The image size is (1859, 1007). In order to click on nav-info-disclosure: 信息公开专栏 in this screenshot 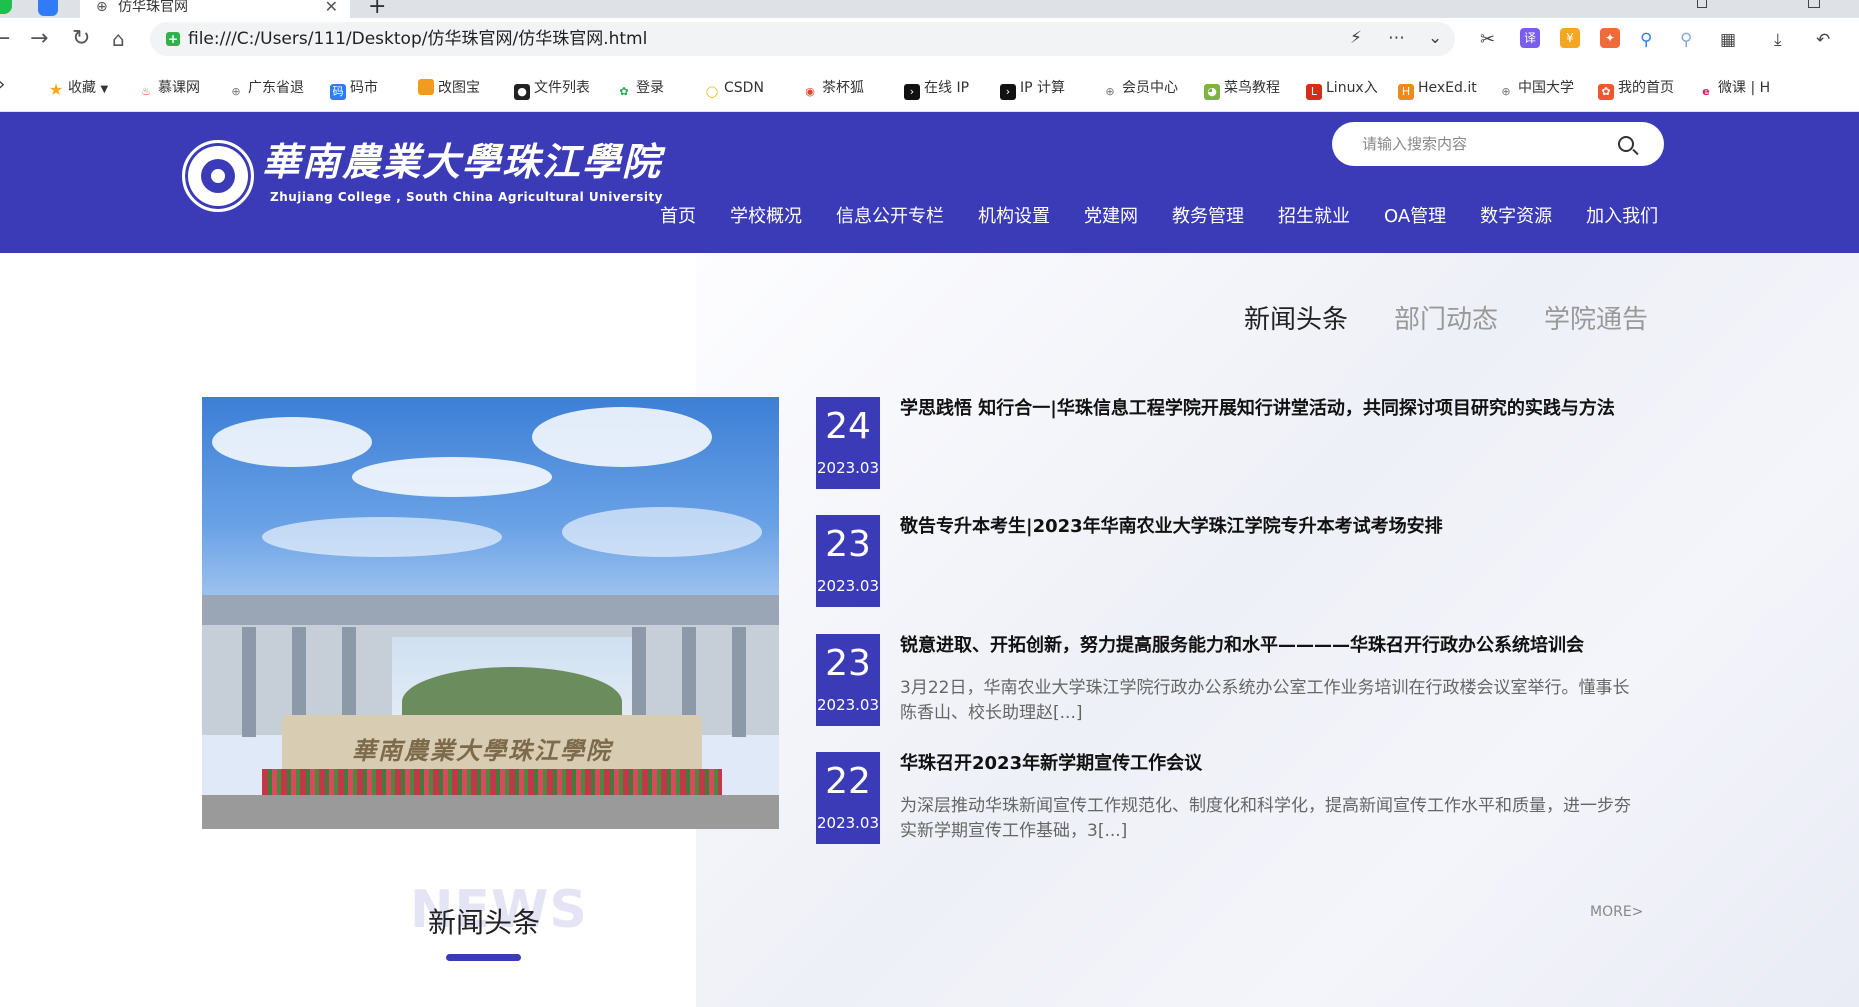, I will do `click(890, 217)`.